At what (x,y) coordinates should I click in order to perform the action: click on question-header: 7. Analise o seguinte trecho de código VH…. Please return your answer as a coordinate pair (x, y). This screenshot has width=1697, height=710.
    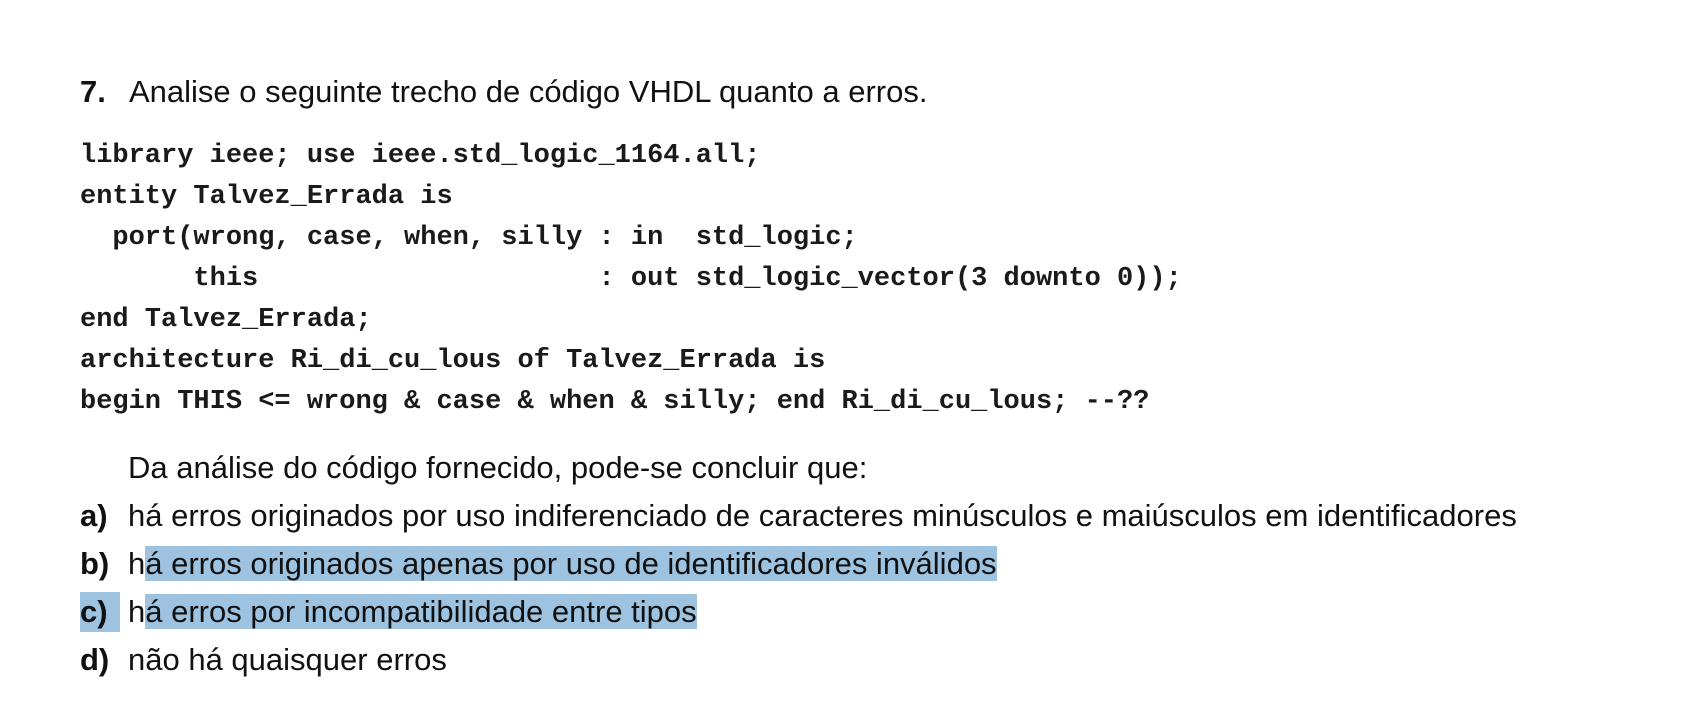
    Looking at the image, I should click on (503, 92).